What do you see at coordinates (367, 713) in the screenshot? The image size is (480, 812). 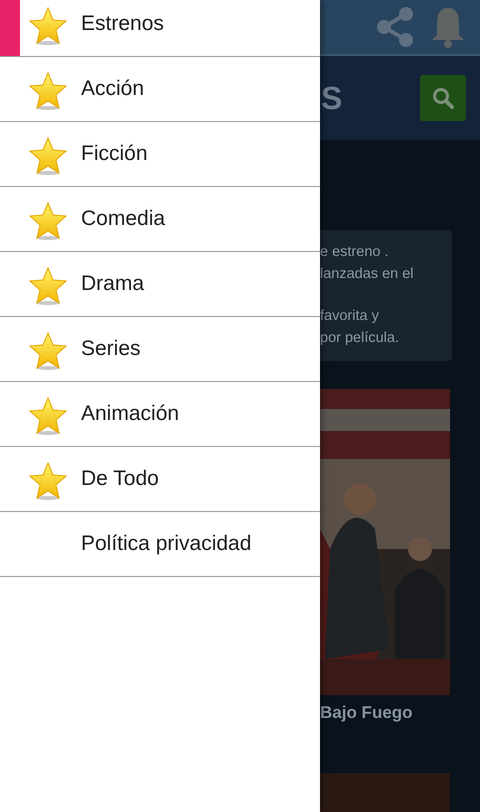 I see `movie-title: Bajo Fuego` at bounding box center [367, 713].